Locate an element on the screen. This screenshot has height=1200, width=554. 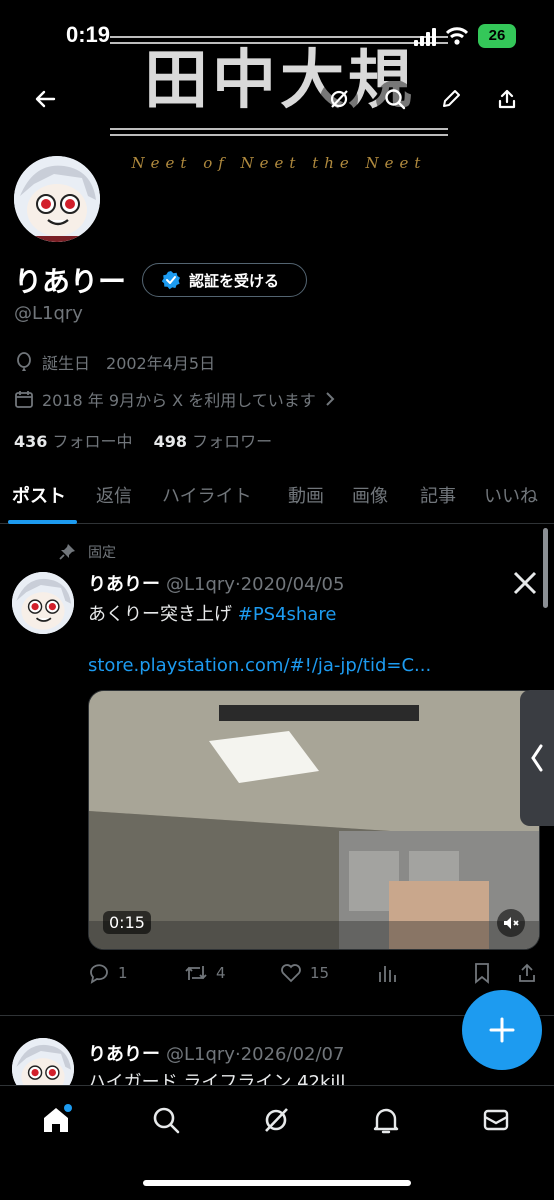
post-header: りありー @L1qry·2020/04/05 is located at coordinates (216, 583).